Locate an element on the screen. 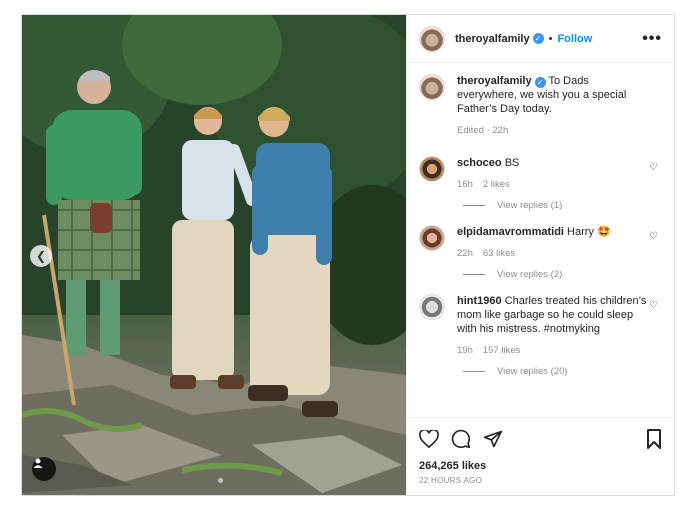 The width and height of the screenshot is (693, 514). share-icon is located at coordinates (493, 439).